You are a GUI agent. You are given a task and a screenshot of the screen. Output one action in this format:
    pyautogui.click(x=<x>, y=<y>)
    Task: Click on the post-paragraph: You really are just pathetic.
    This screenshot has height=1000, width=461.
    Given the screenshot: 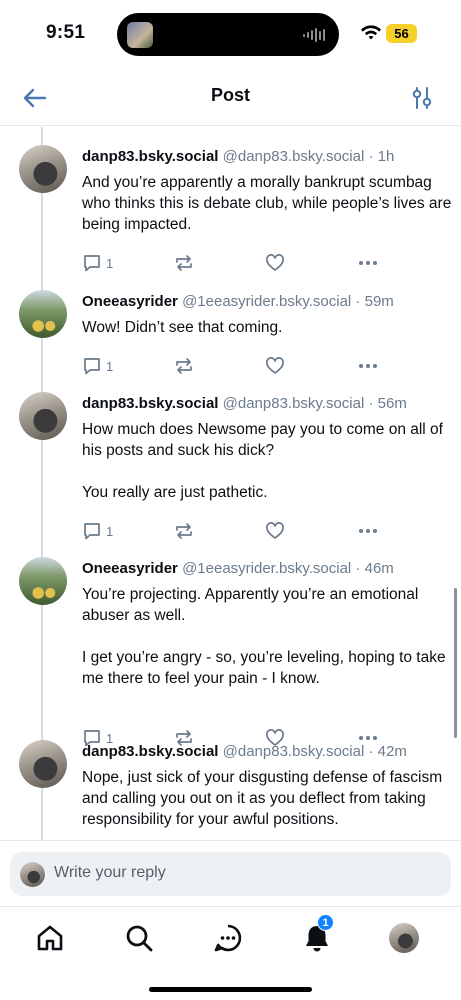 What is the action you would take?
    pyautogui.click(x=175, y=492)
    